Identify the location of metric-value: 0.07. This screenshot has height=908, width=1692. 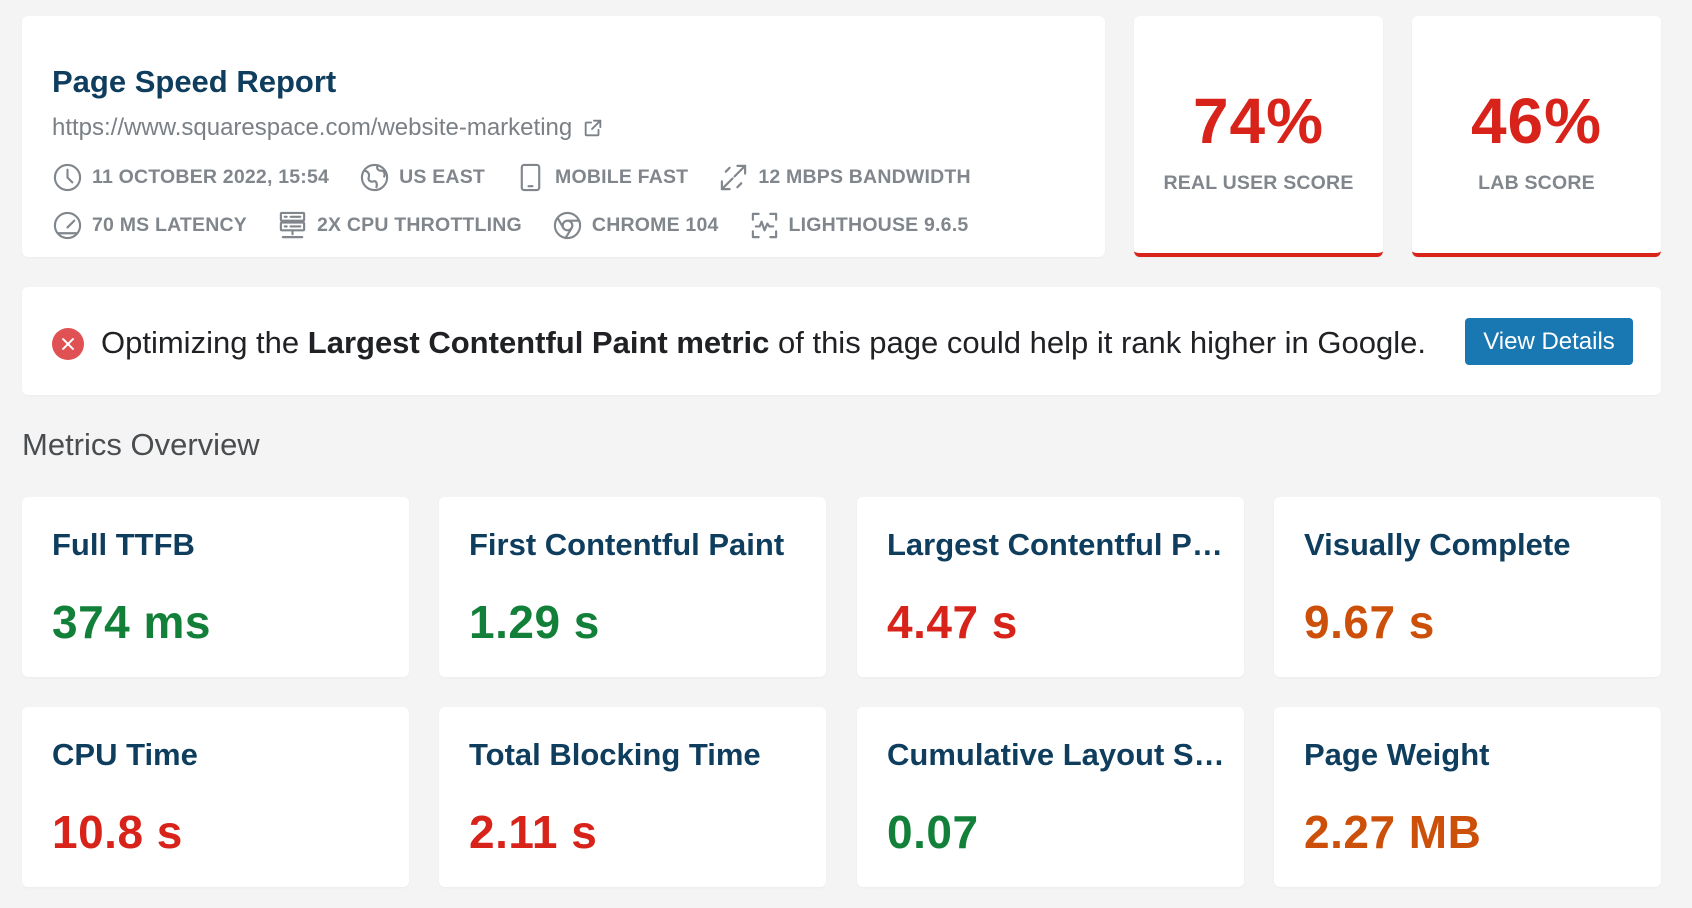
(933, 832).